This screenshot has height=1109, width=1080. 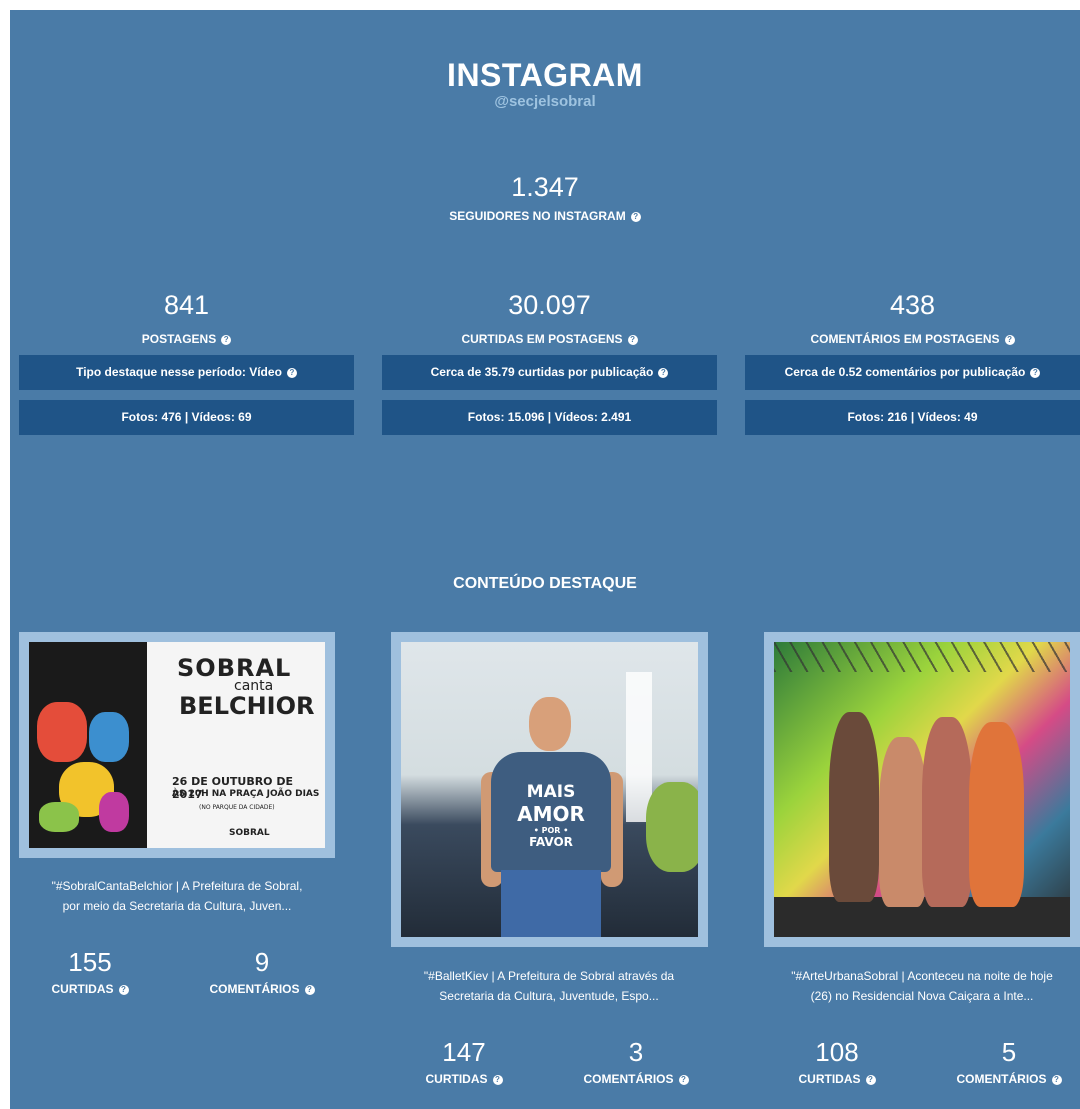 I want to click on post-2-comments: 3 COMENTÁRIOS?, so click(x=636, y=1061).